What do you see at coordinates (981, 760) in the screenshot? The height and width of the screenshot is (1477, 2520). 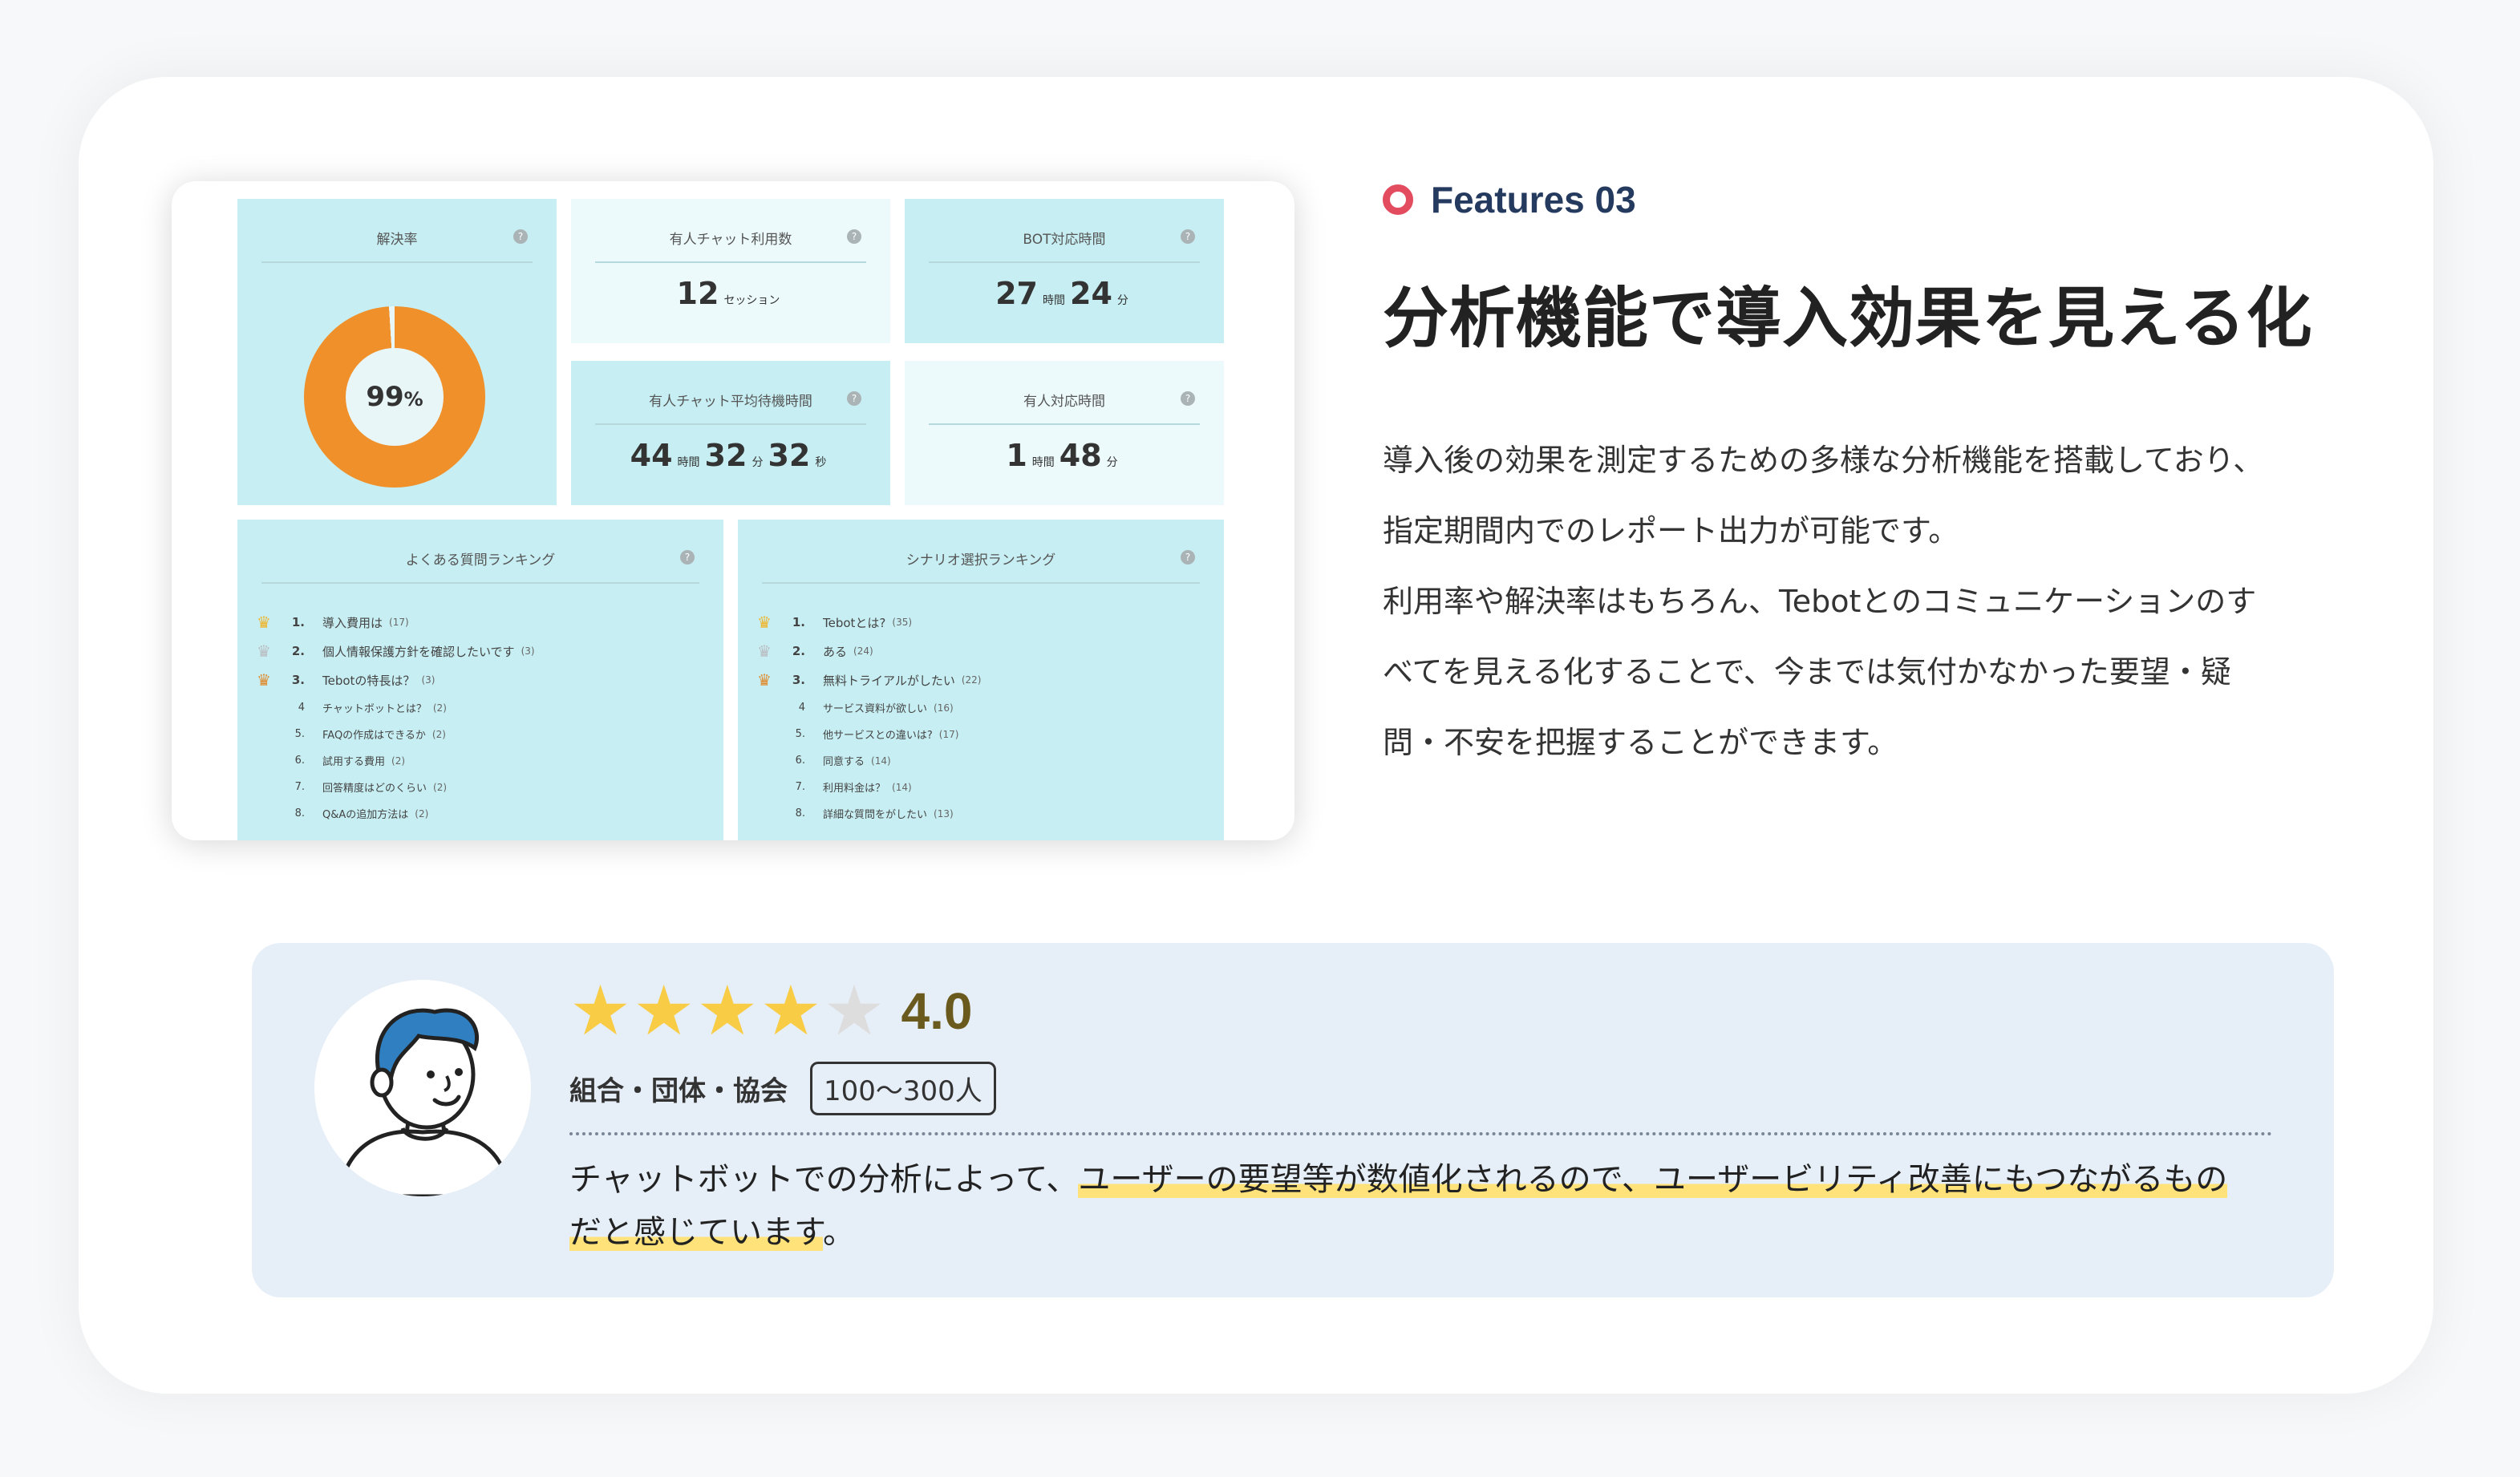 I see `ranking-item: 6. 同意する (14)` at bounding box center [981, 760].